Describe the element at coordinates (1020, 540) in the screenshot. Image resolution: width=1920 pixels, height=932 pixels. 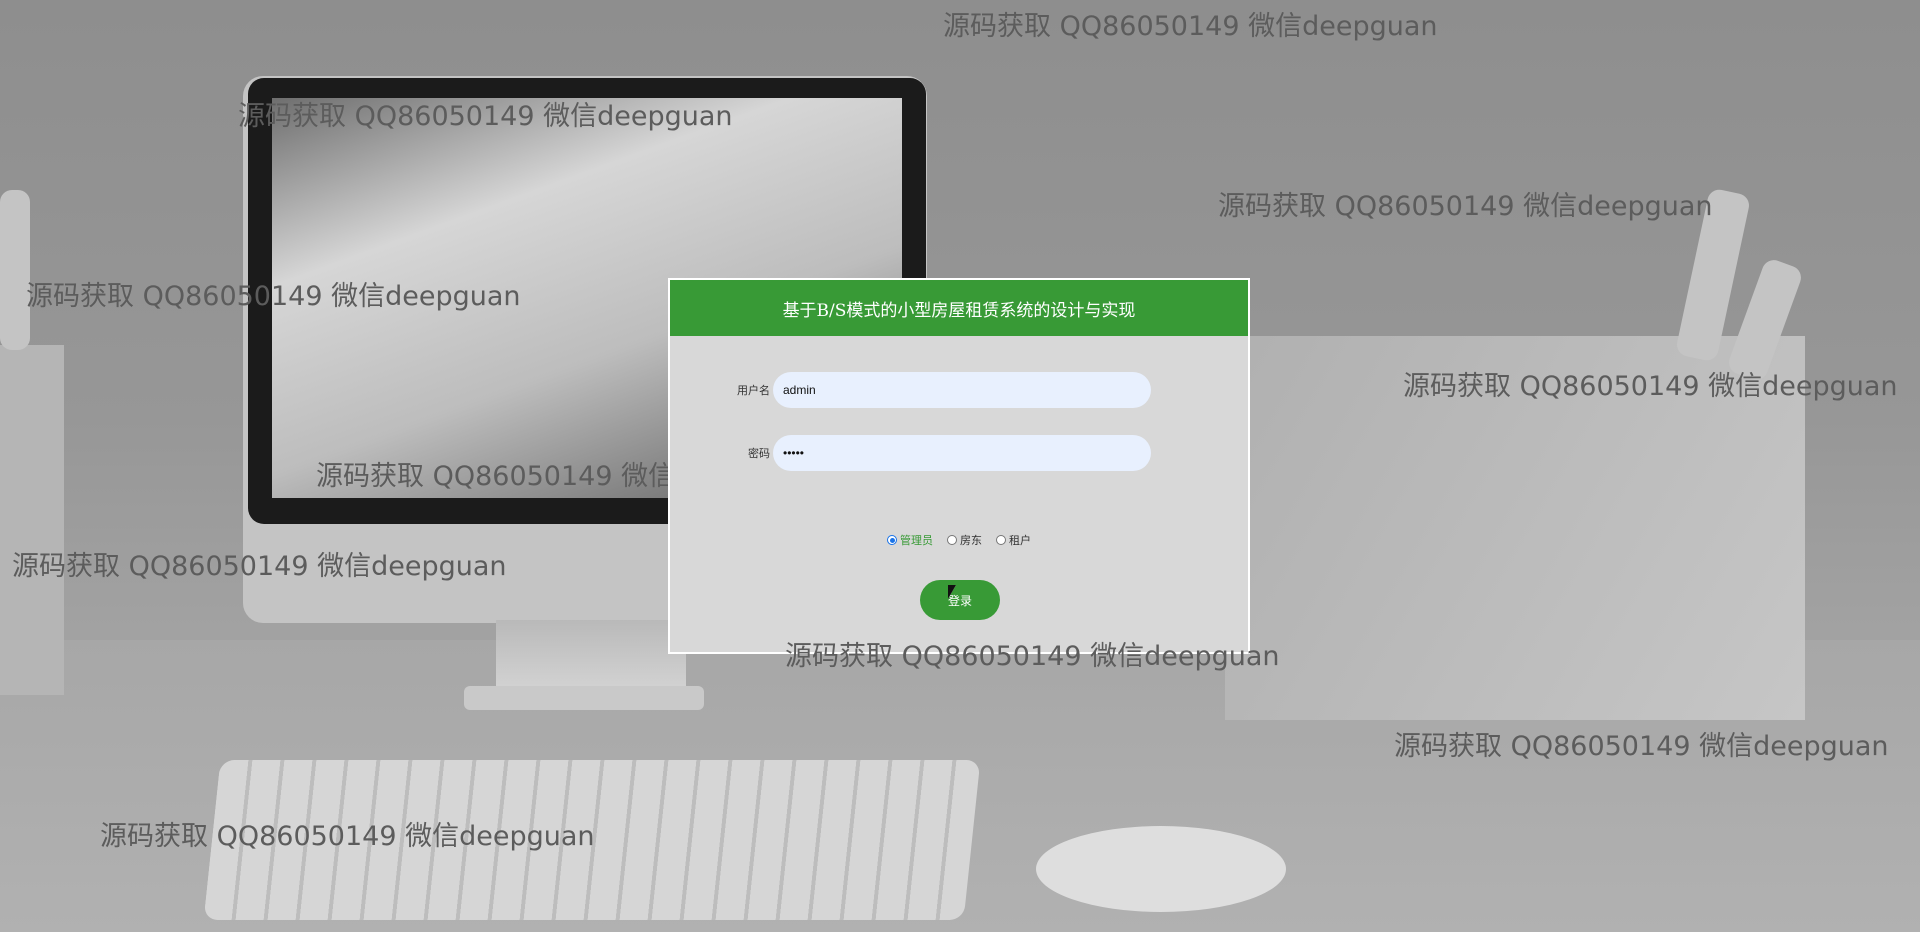
I see `role-label: 租户` at that location.